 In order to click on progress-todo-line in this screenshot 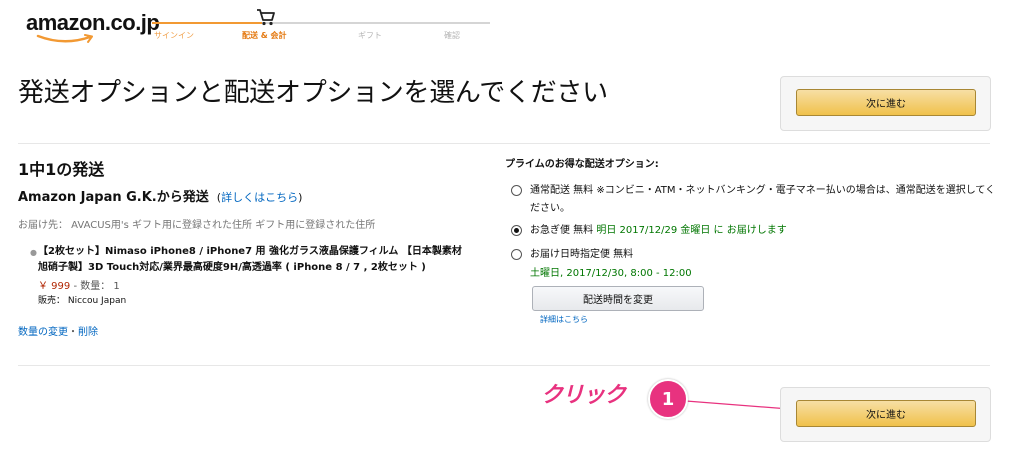, I will do `click(376, 23)`.